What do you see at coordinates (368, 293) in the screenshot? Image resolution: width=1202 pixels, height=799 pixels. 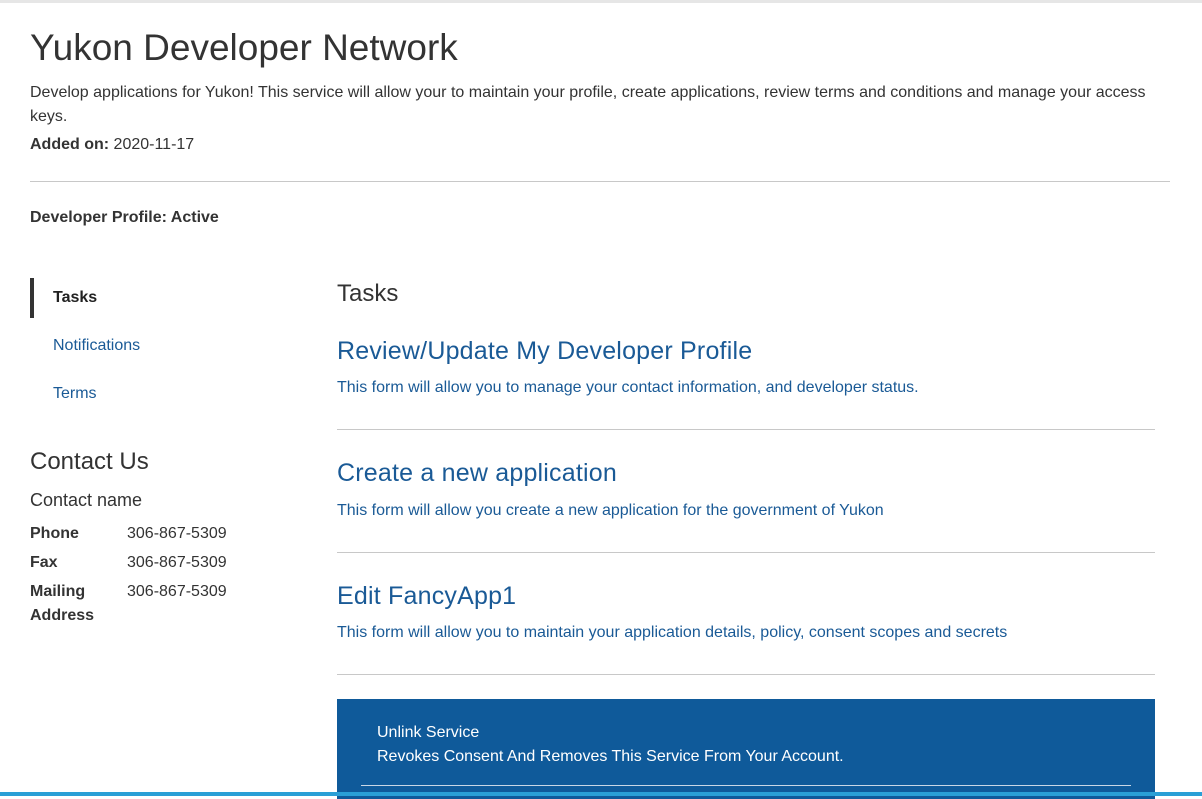 I see `tasks-heading: Tasks` at bounding box center [368, 293].